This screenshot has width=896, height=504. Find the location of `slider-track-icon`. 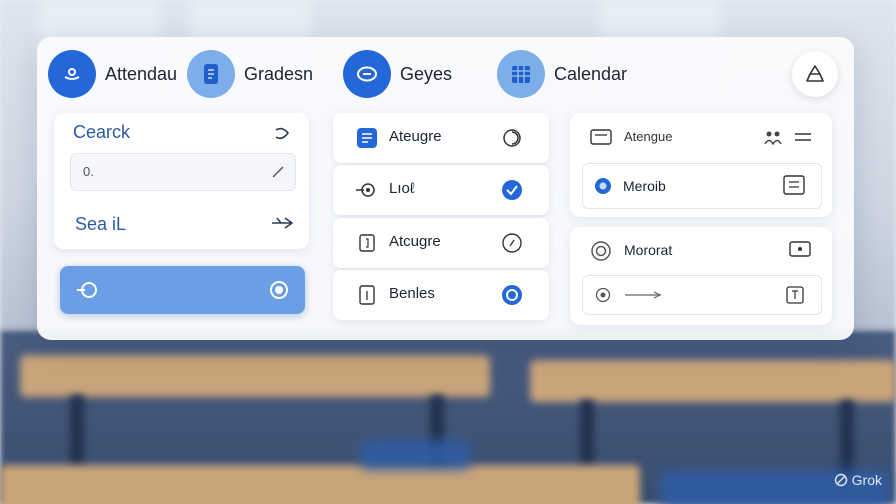

slider-track-icon is located at coordinates (643, 295).